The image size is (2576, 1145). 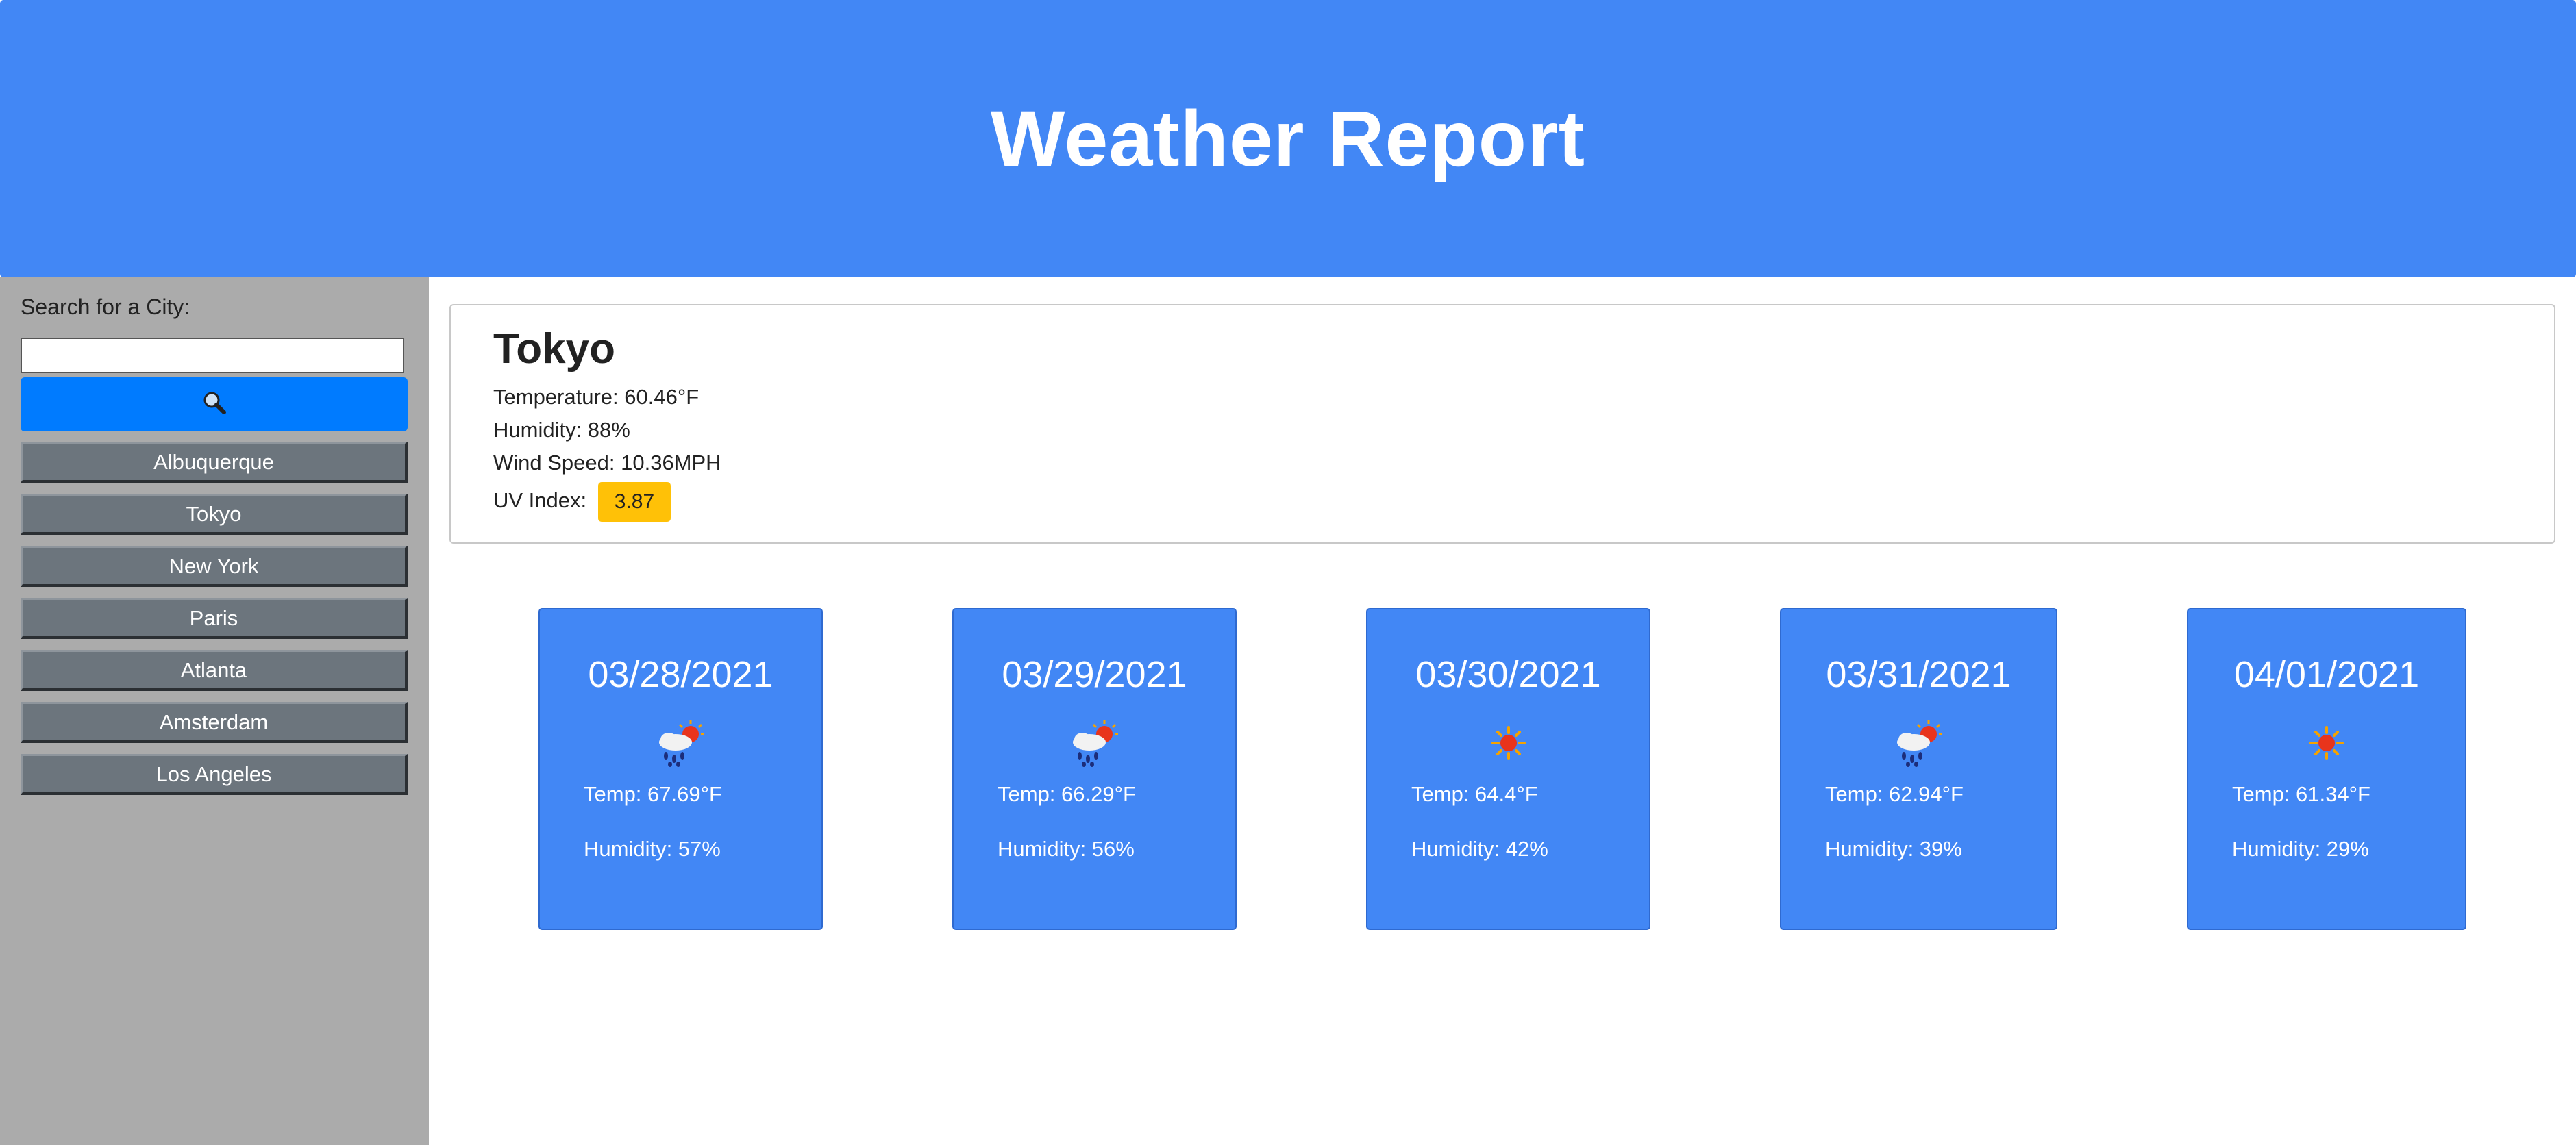 What do you see at coordinates (105, 306) in the screenshot?
I see `search-label: Search for a City:` at bounding box center [105, 306].